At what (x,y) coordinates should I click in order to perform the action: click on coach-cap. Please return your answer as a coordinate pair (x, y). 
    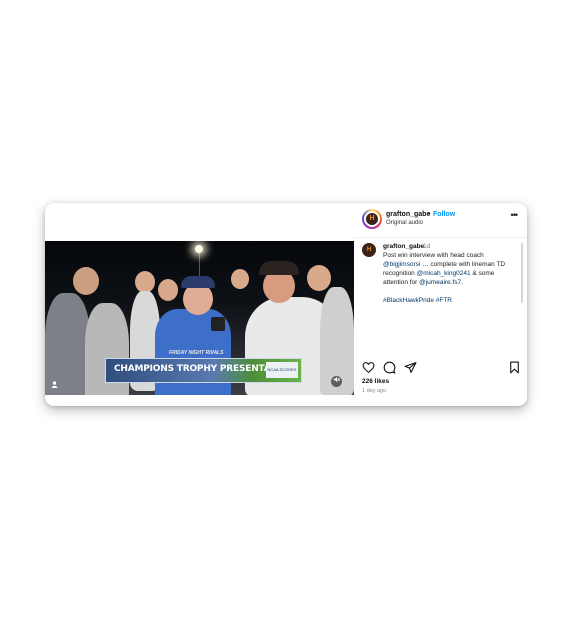
    Looking at the image, I should click on (279, 268).